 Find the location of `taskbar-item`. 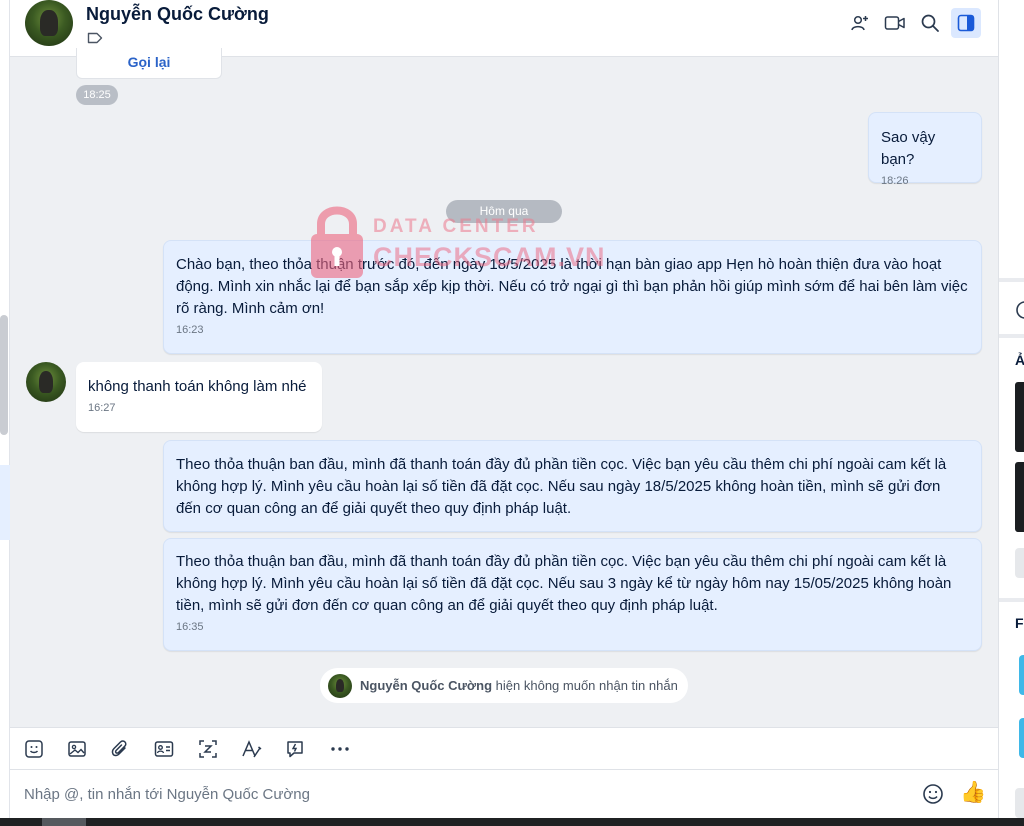

taskbar-item is located at coordinates (64, 822).